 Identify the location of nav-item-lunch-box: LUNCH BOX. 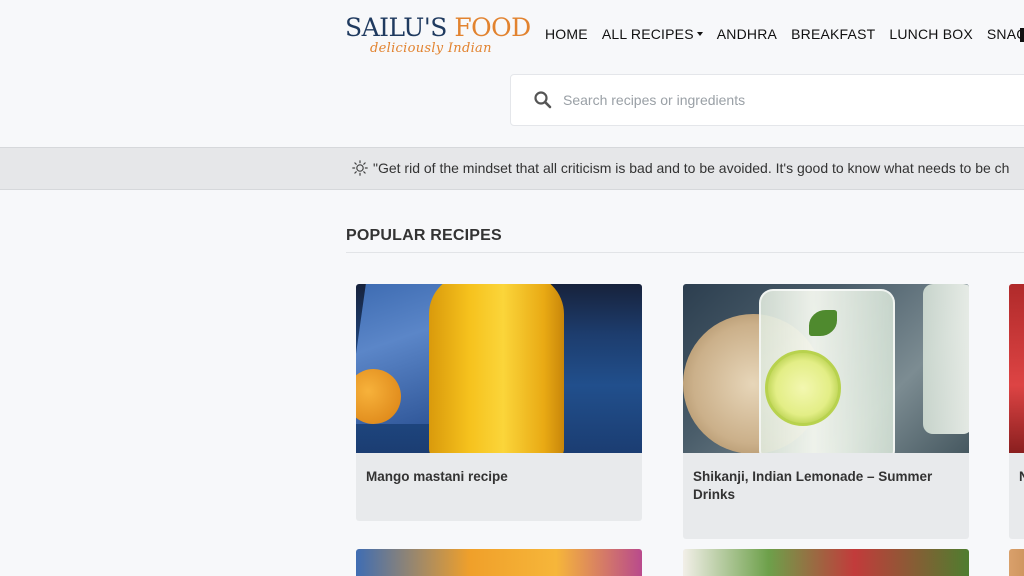
(930, 34).